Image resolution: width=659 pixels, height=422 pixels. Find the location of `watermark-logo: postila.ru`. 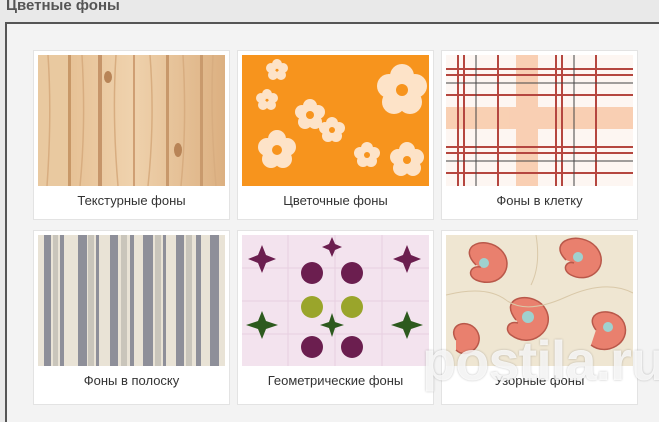

watermark-logo: postila.ru is located at coordinates (540, 360).